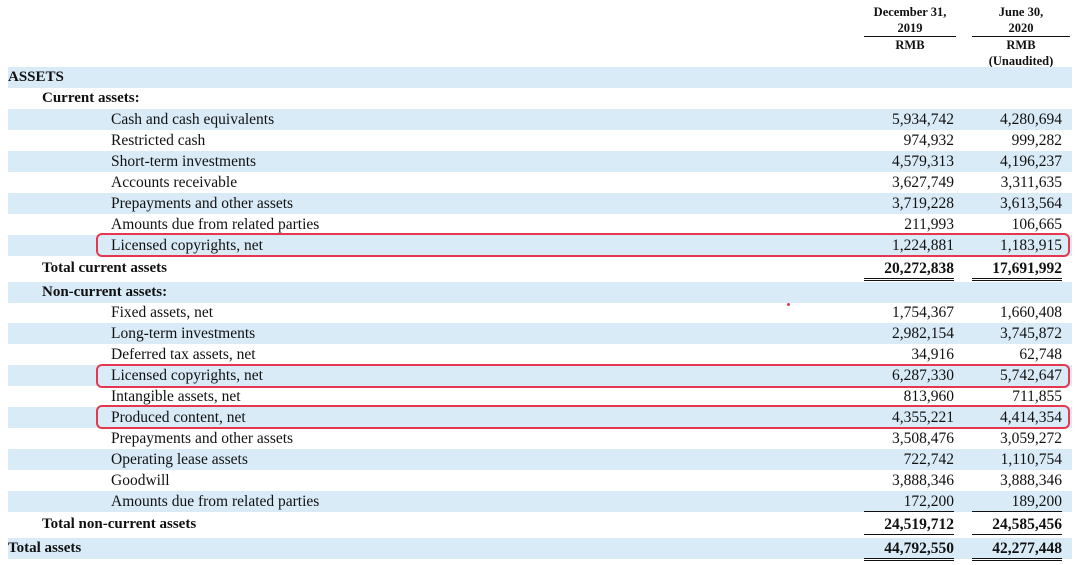 The image size is (1080, 565). Describe the element at coordinates (1031, 182) in the screenshot. I see `value-2020: 3,311,635` at that location.